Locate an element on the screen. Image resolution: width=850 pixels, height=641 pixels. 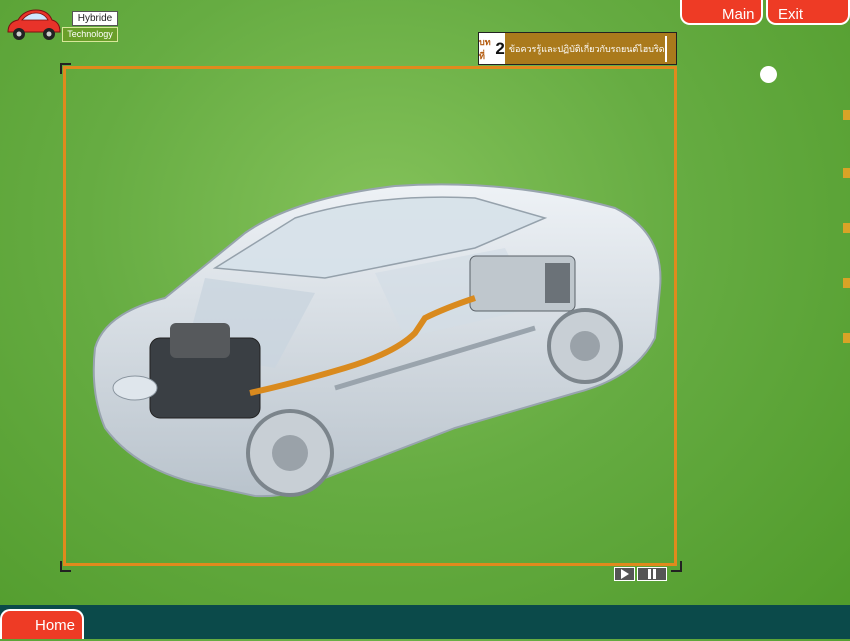
play-button is located at coordinates (624, 574).